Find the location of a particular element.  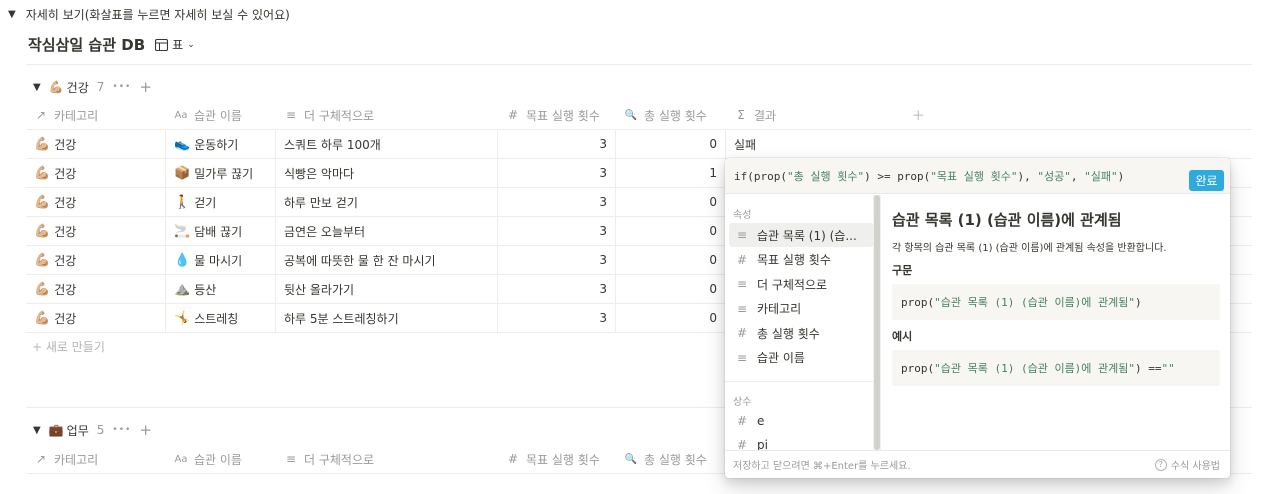

detail-cell: 금연은 오늘부터 is located at coordinates (387, 231).